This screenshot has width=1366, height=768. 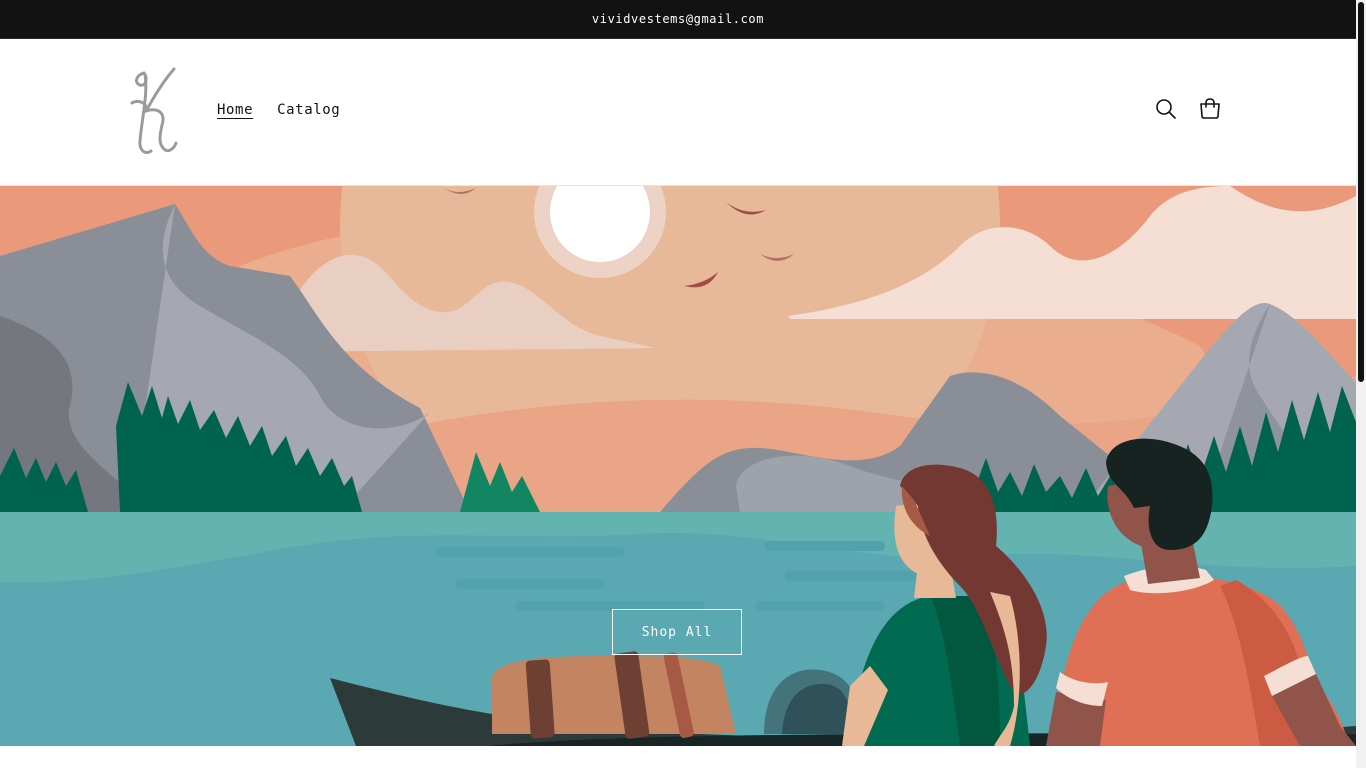 I want to click on announcement-bar: vividvestems@gmail.com, so click(x=678, y=19).